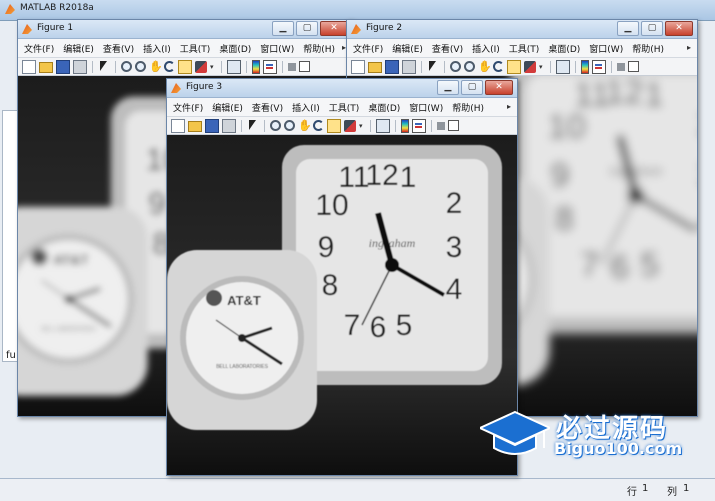 This screenshot has height=501, width=715. What do you see at coordinates (454, 289) in the screenshot?
I see `clock-numeral: 4` at bounding box center [454, 289].